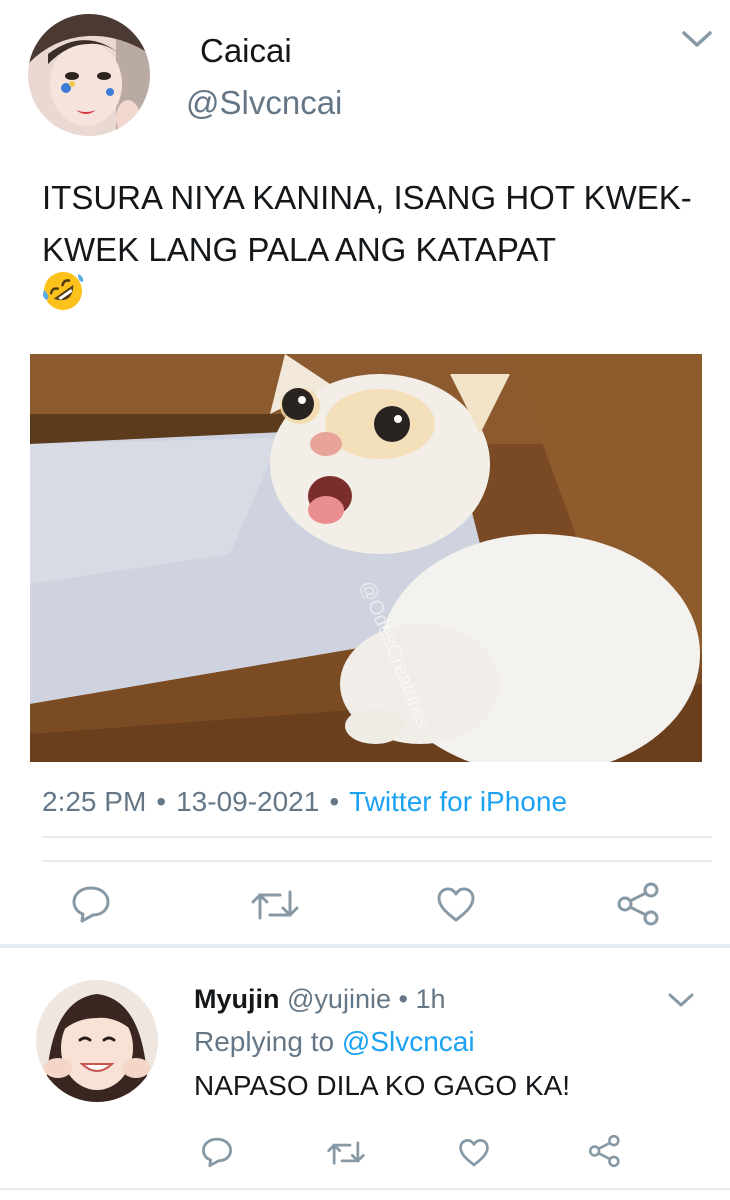 This screenshot has width=730, height=1200. What do you see at coordinates (237, 999) in the screenshot?
I see `reply-author-name: Myujin` at bounding box center [237, 999].